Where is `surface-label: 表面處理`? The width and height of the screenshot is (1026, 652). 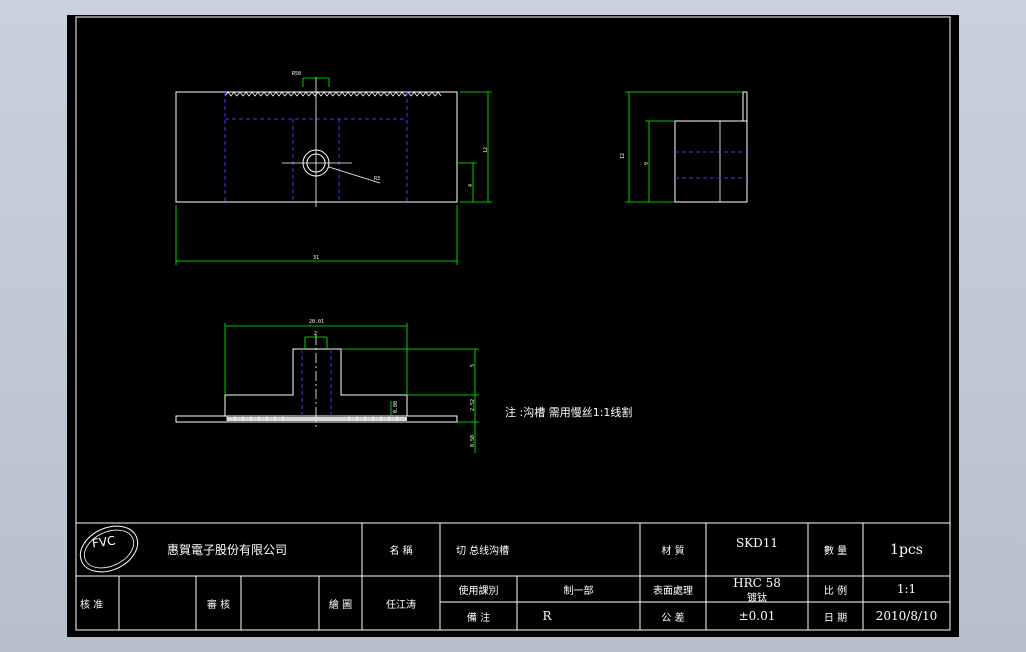 surface-label: 表面處理 is located at coordinates (673, 591).